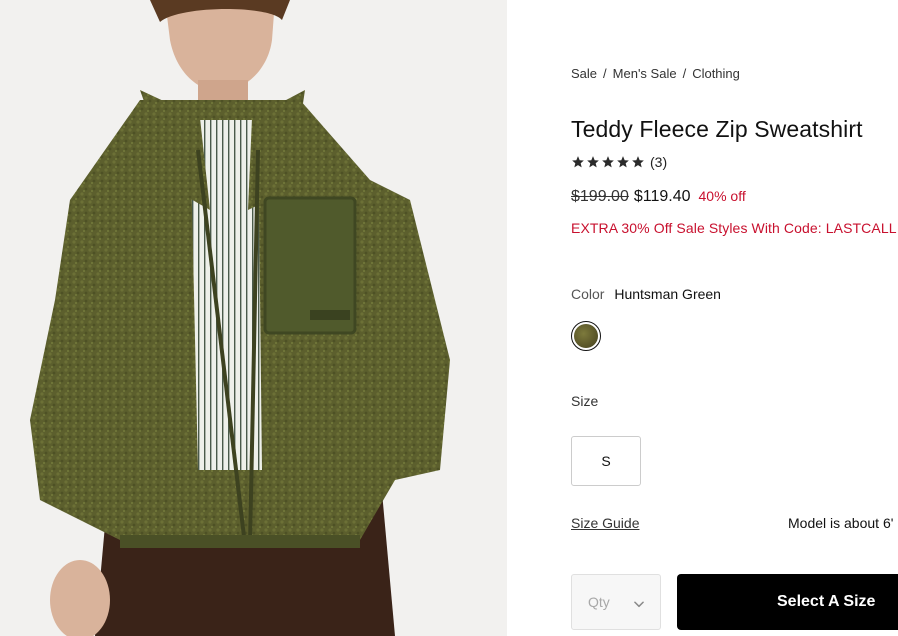 Image resolution: width=898 pixels, height=636 pixels. What do you see at coordinates (599, 602) in the screenshot?
I see `quantity-placeholder: Qty` at bounding box center [599, 602].